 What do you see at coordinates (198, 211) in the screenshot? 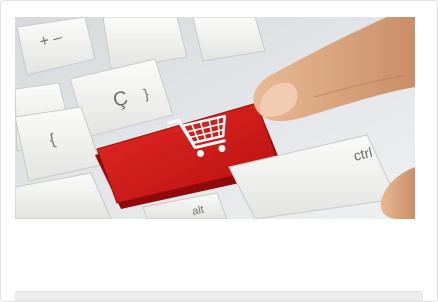
I see `key-label: alt` at bounding box center [198, 211].